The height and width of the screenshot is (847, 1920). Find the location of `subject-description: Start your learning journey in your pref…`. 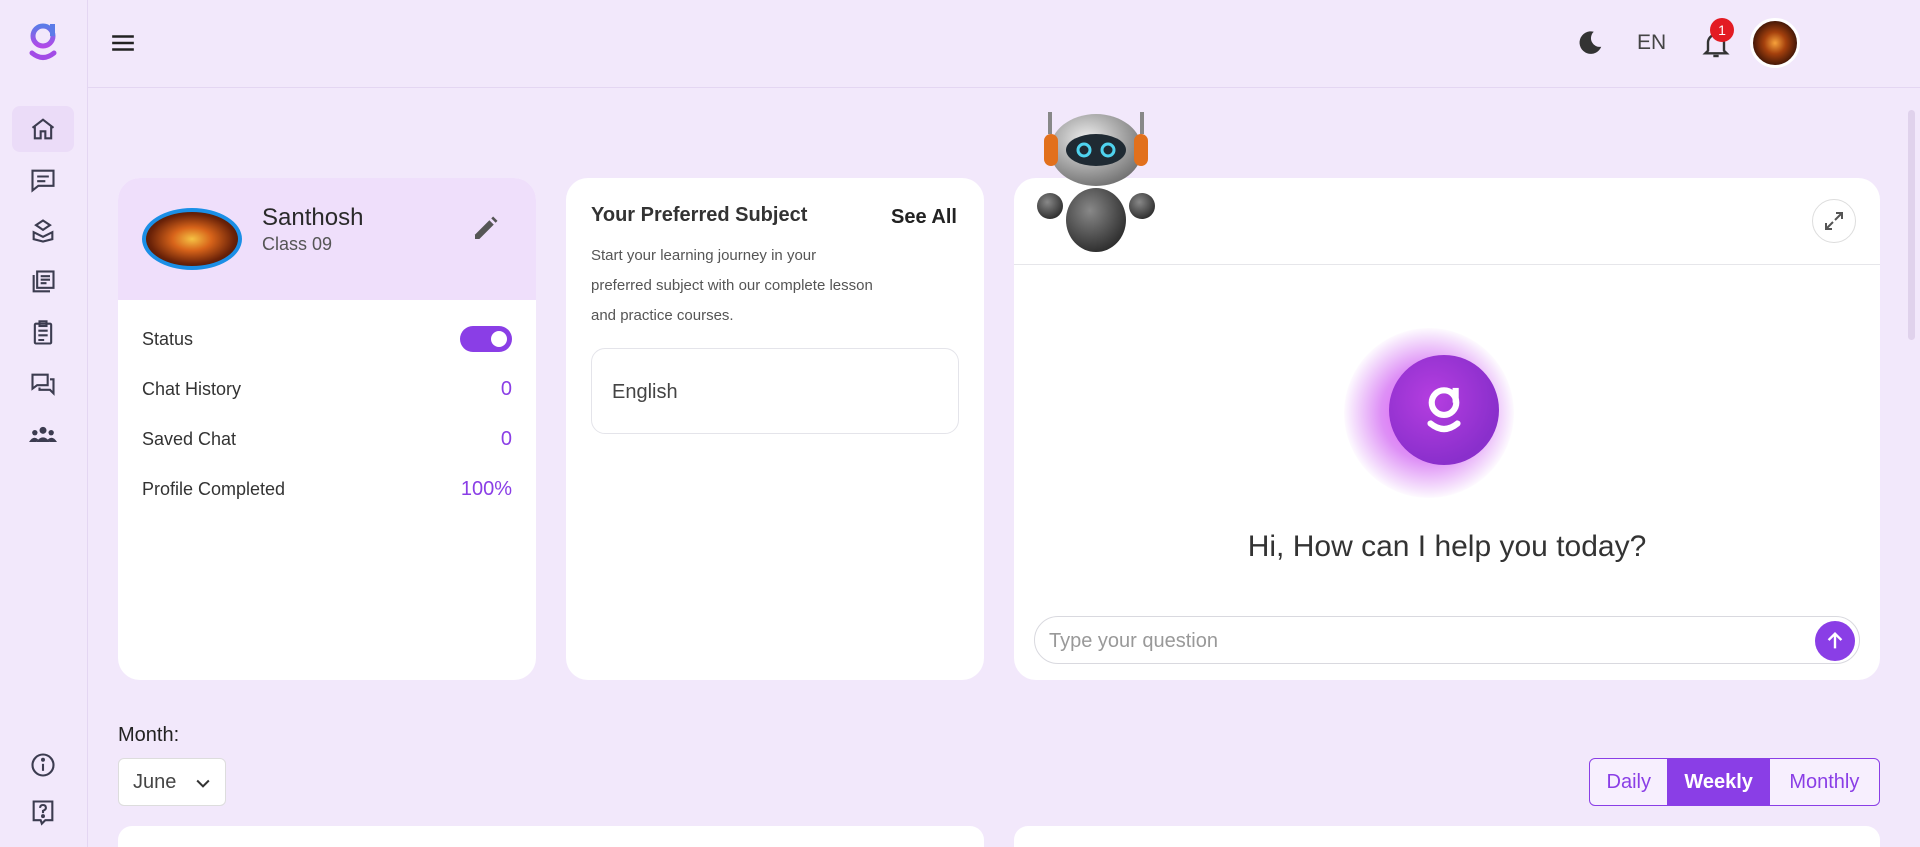

subject-description: Start your learning journey in your pref… is located at coordinates (732, 285).